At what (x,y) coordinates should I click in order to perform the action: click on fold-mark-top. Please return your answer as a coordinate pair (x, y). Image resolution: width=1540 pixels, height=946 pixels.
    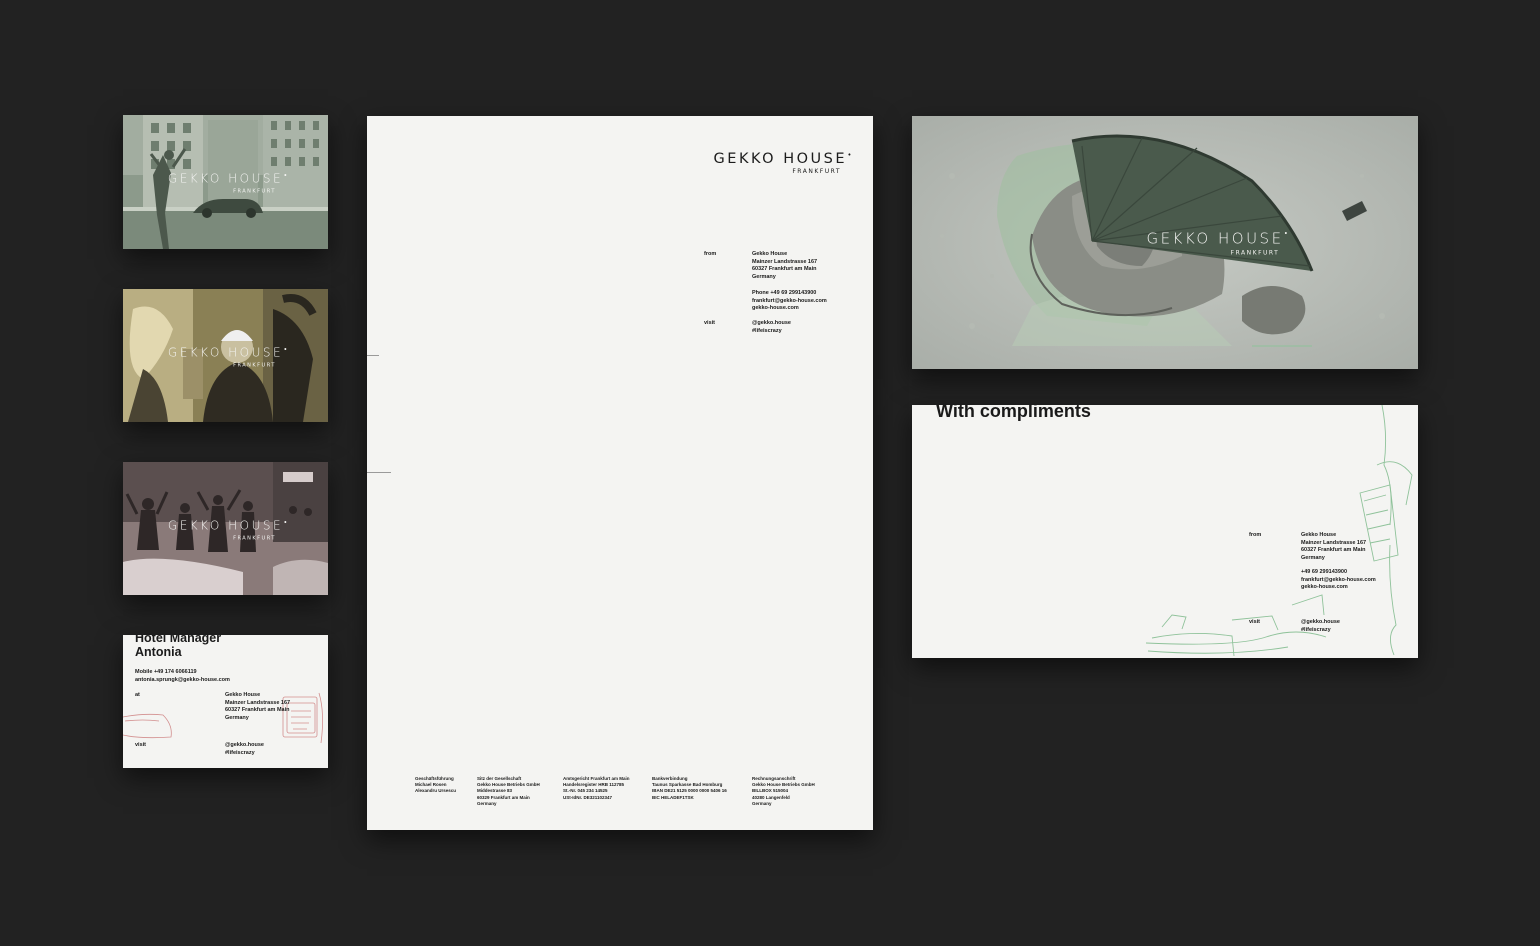
    Looking at the image, I should click on (373, 355).